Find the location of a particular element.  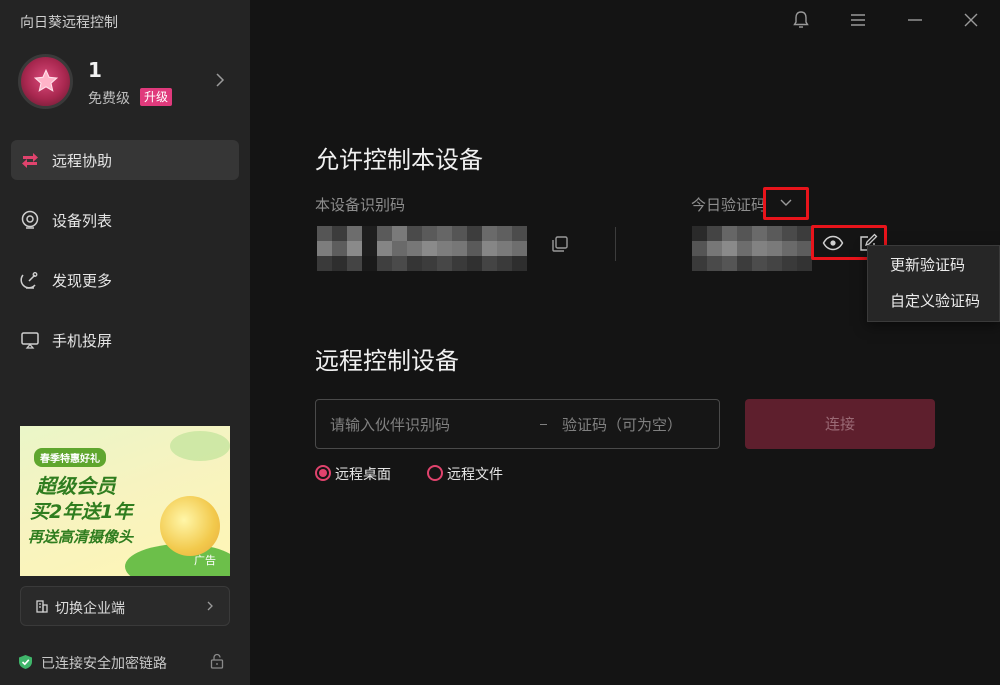

upgrade-badge: 升级 is located at coordinates (156, 97).